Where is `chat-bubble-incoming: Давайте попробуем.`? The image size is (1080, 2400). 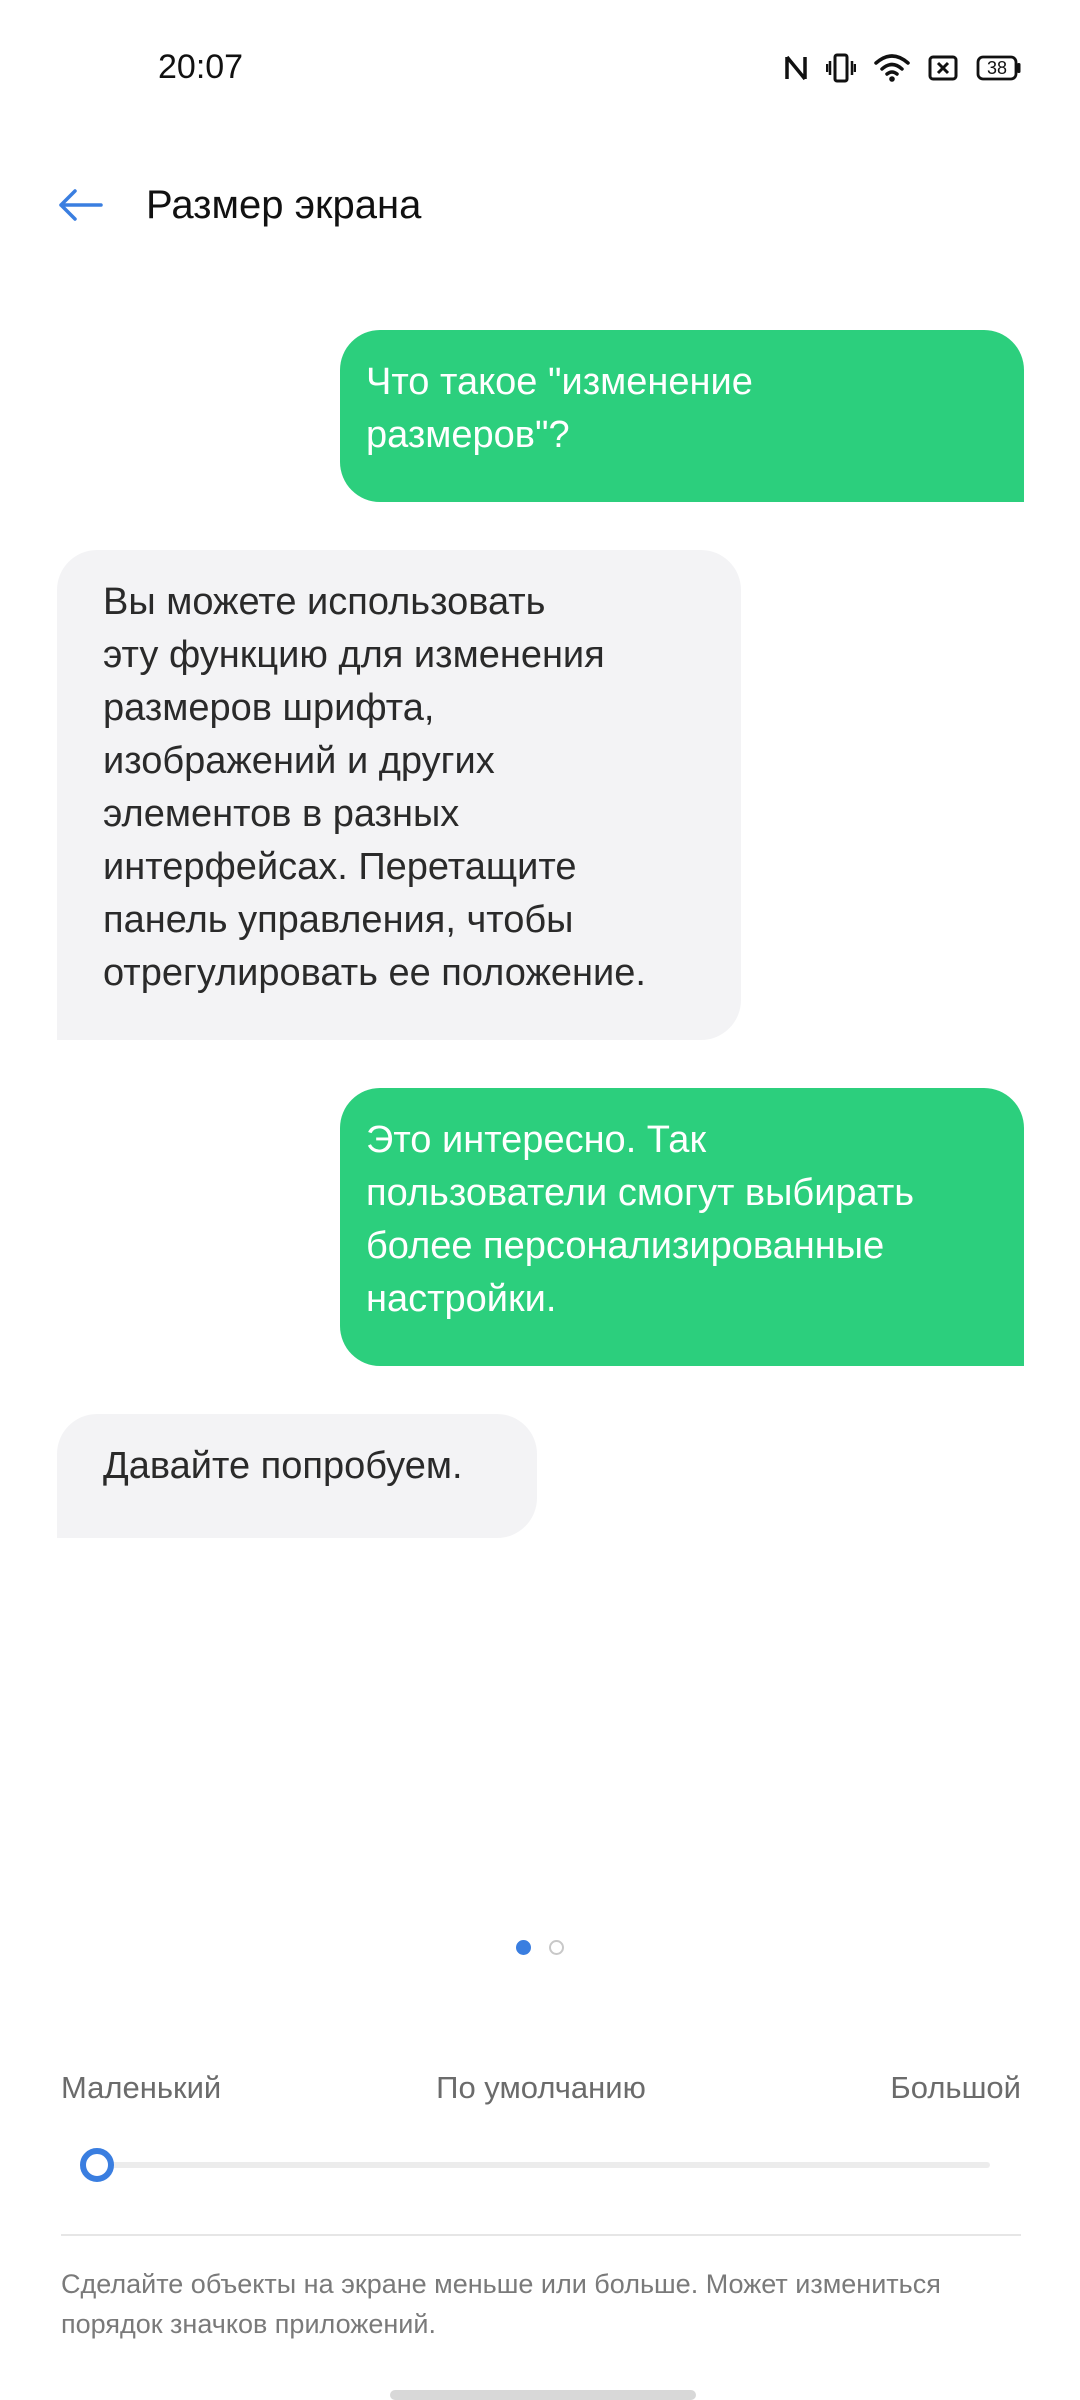
chat-bubble-incoming: Давайте попробуем. is located at coordinates (297, 1476).